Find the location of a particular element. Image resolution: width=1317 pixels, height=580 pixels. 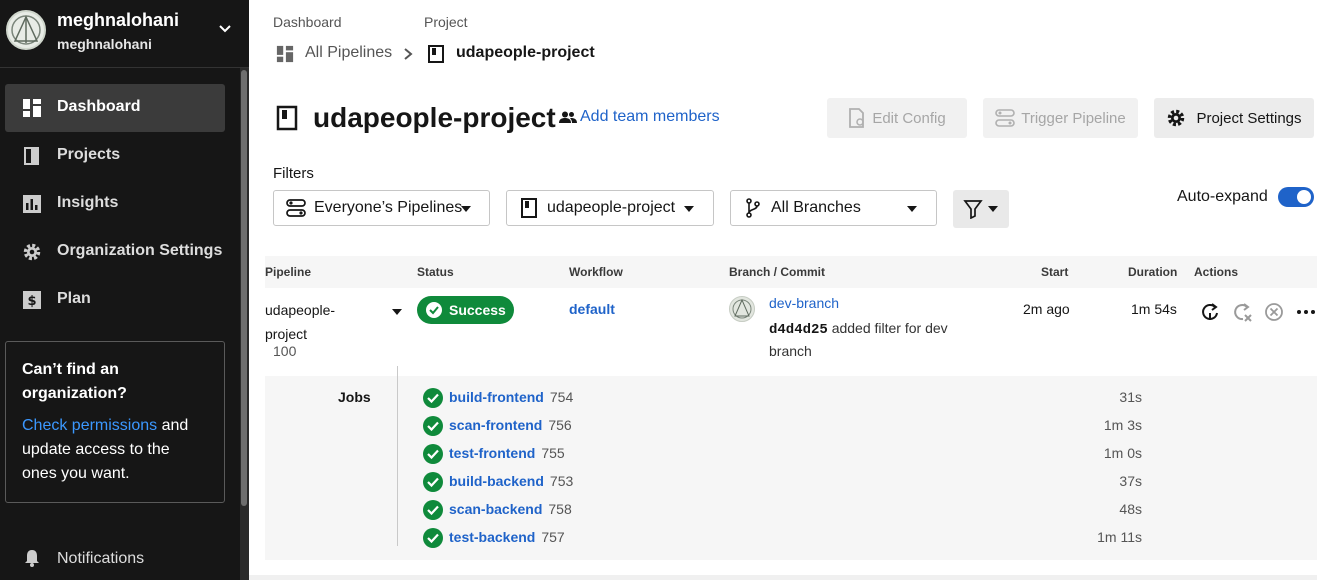

job-name: scan-frontend is located at coordinates (495, 425).